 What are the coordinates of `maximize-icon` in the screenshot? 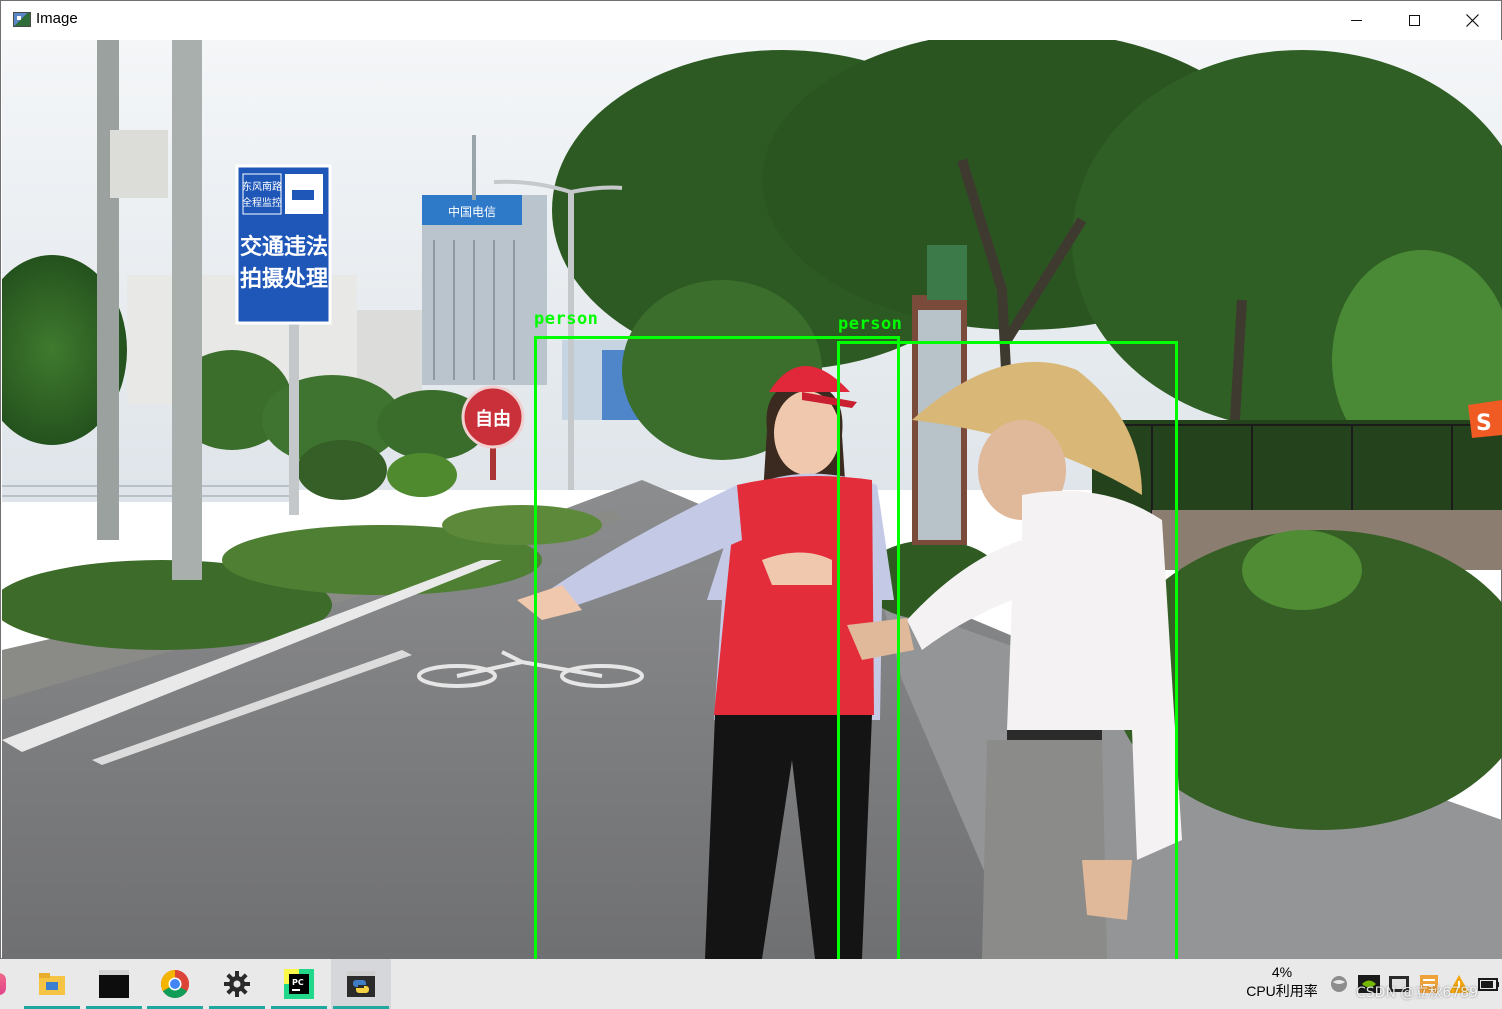 It's located at (1414, 20).